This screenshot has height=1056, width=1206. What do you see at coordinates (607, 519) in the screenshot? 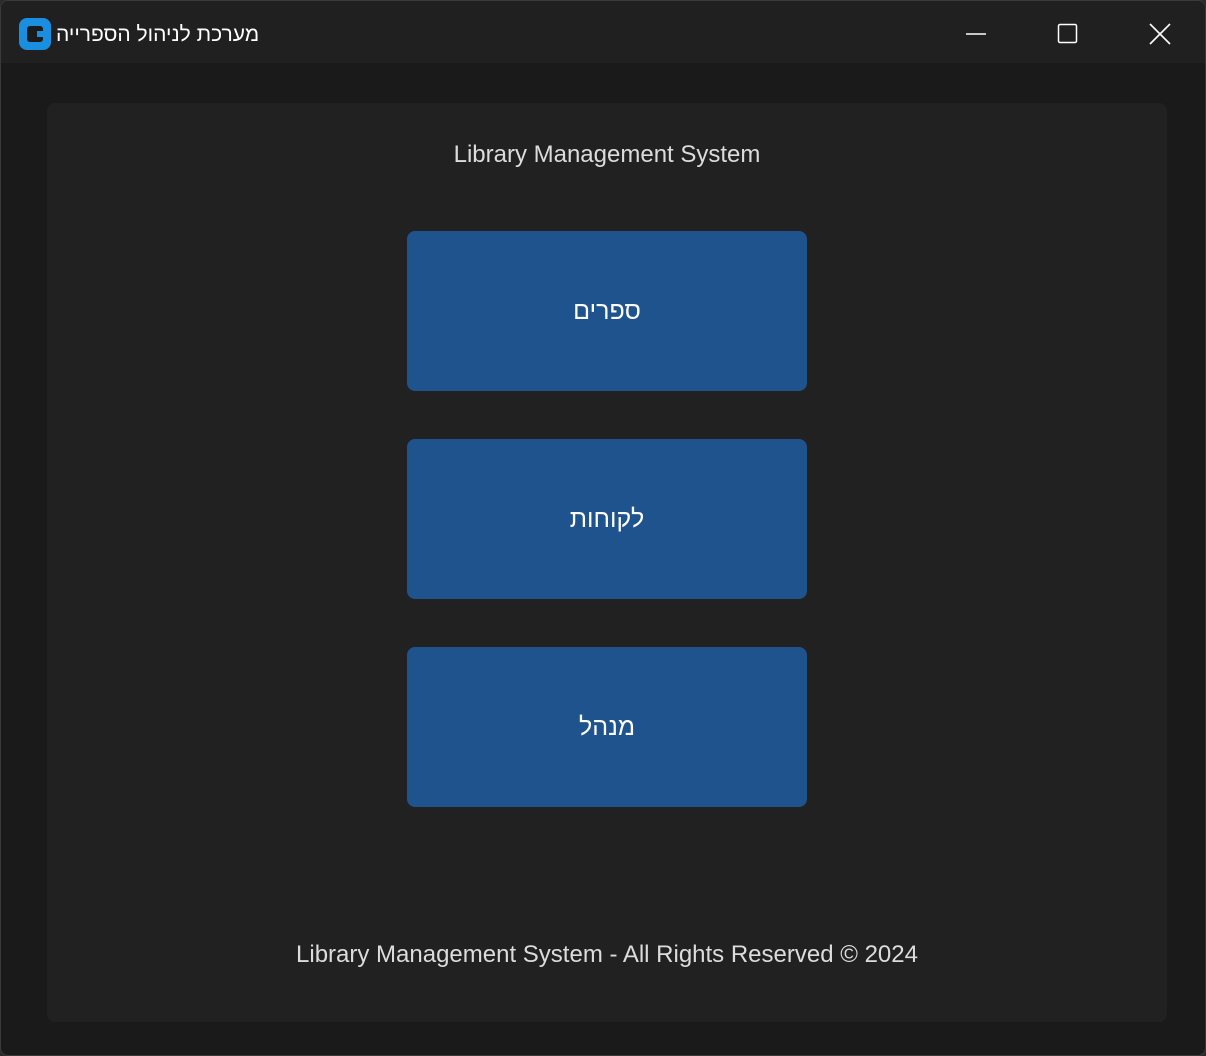
I see `customers-button: לקוחות` at bounding box center [607, 519].